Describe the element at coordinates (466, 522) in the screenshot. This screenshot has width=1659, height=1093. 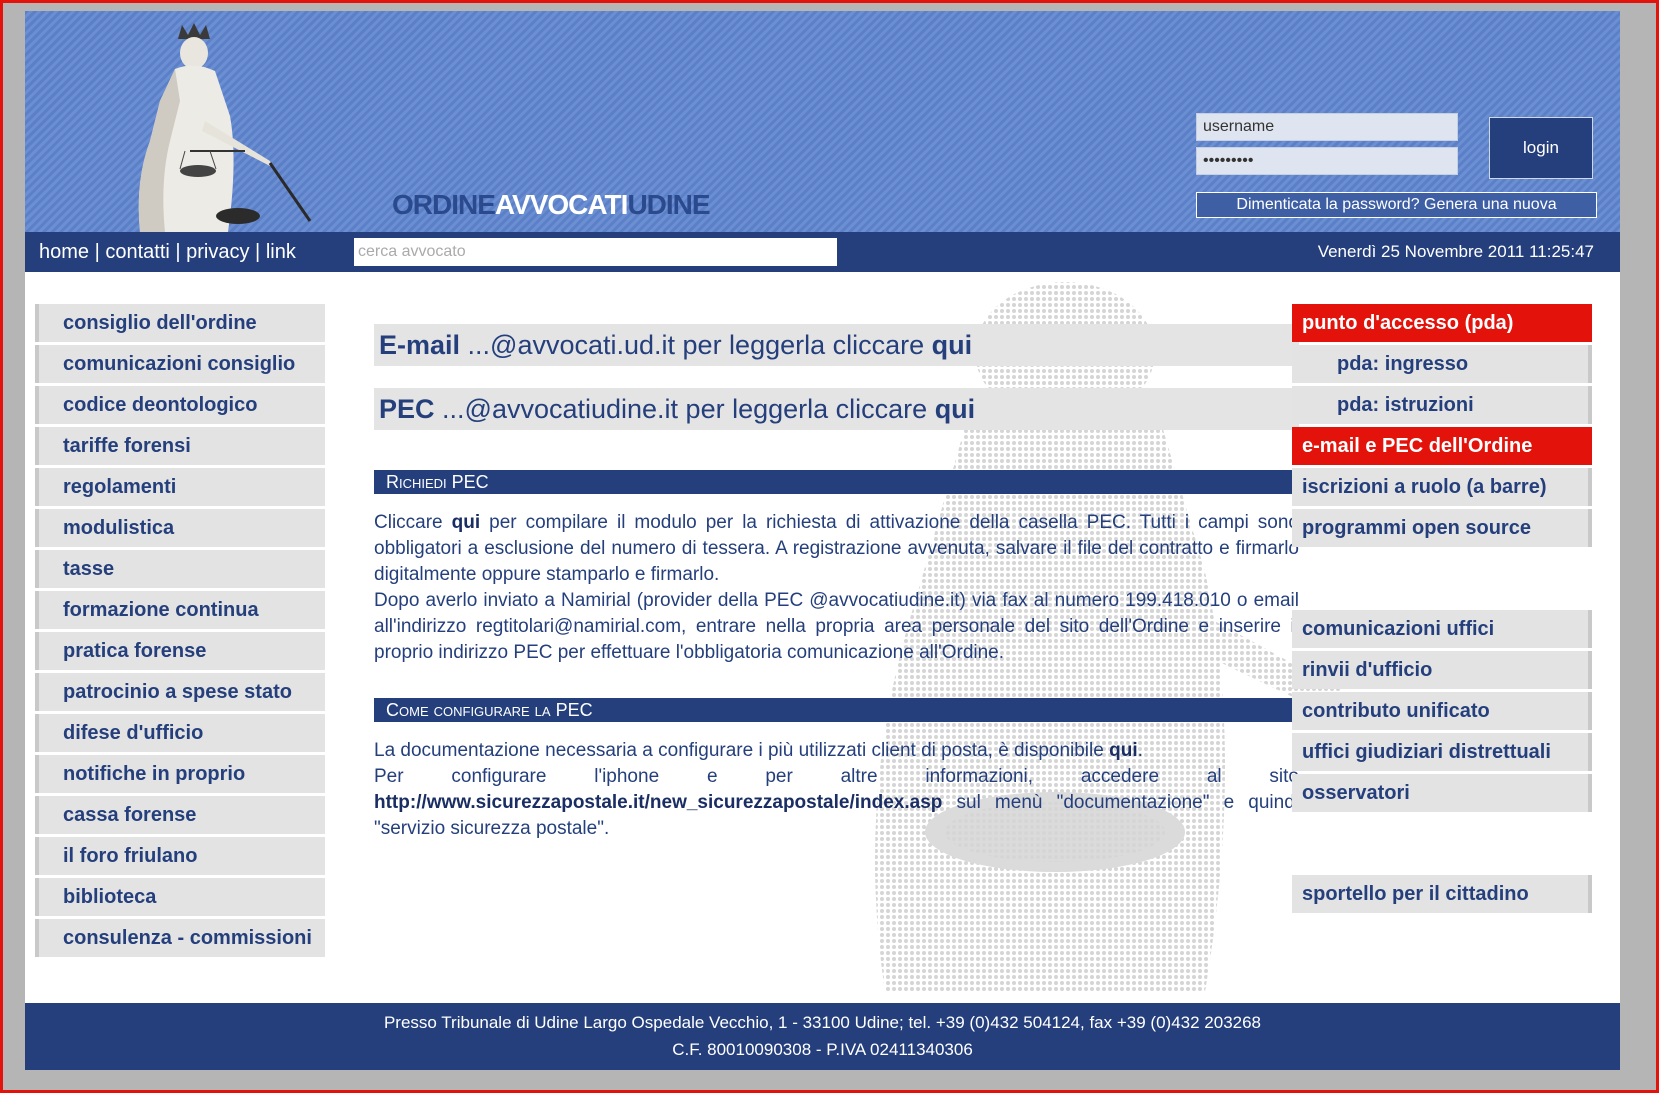
I see `richiedi-pec-link: qui` at that location.